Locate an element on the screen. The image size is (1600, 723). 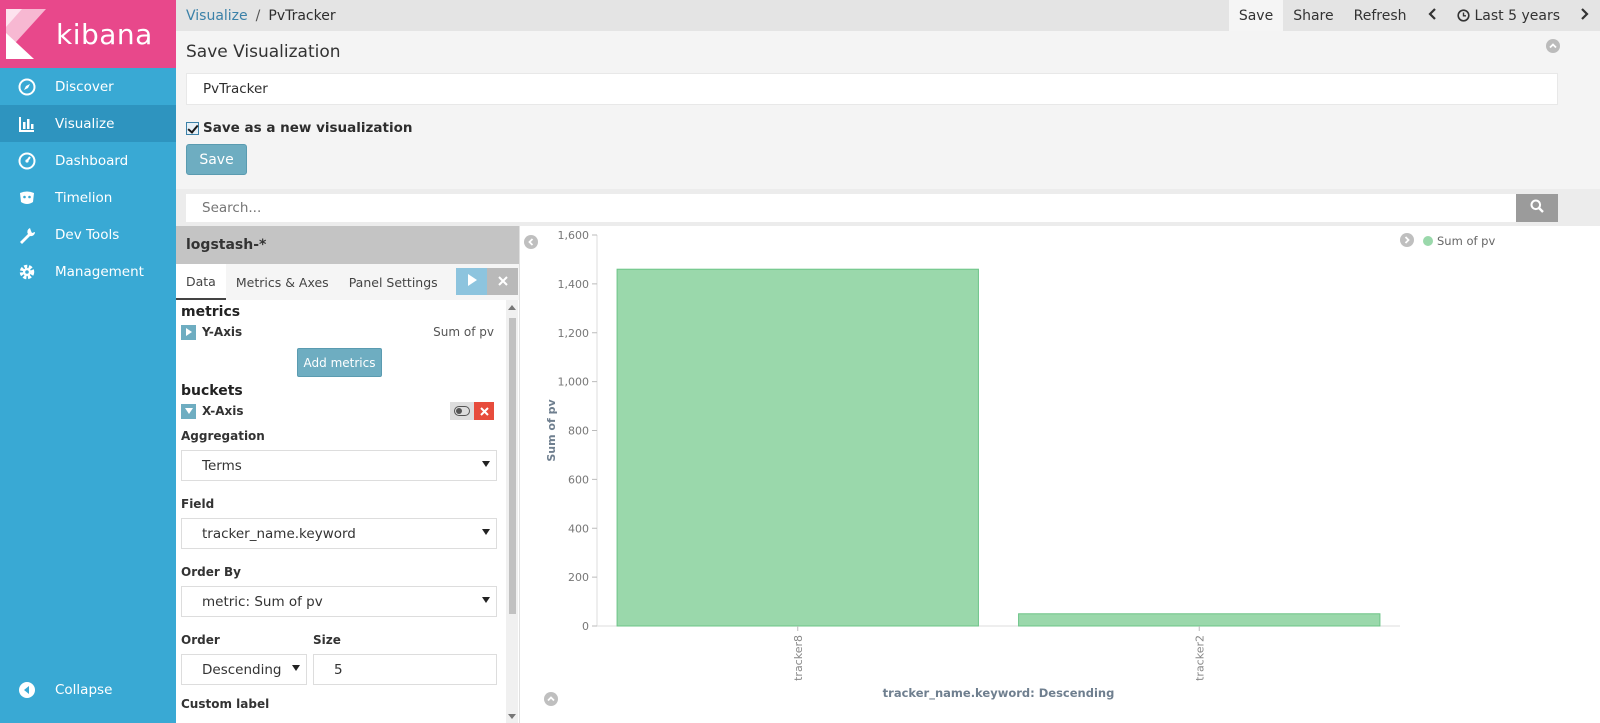
play-icon is located at coordinates (472, 281).